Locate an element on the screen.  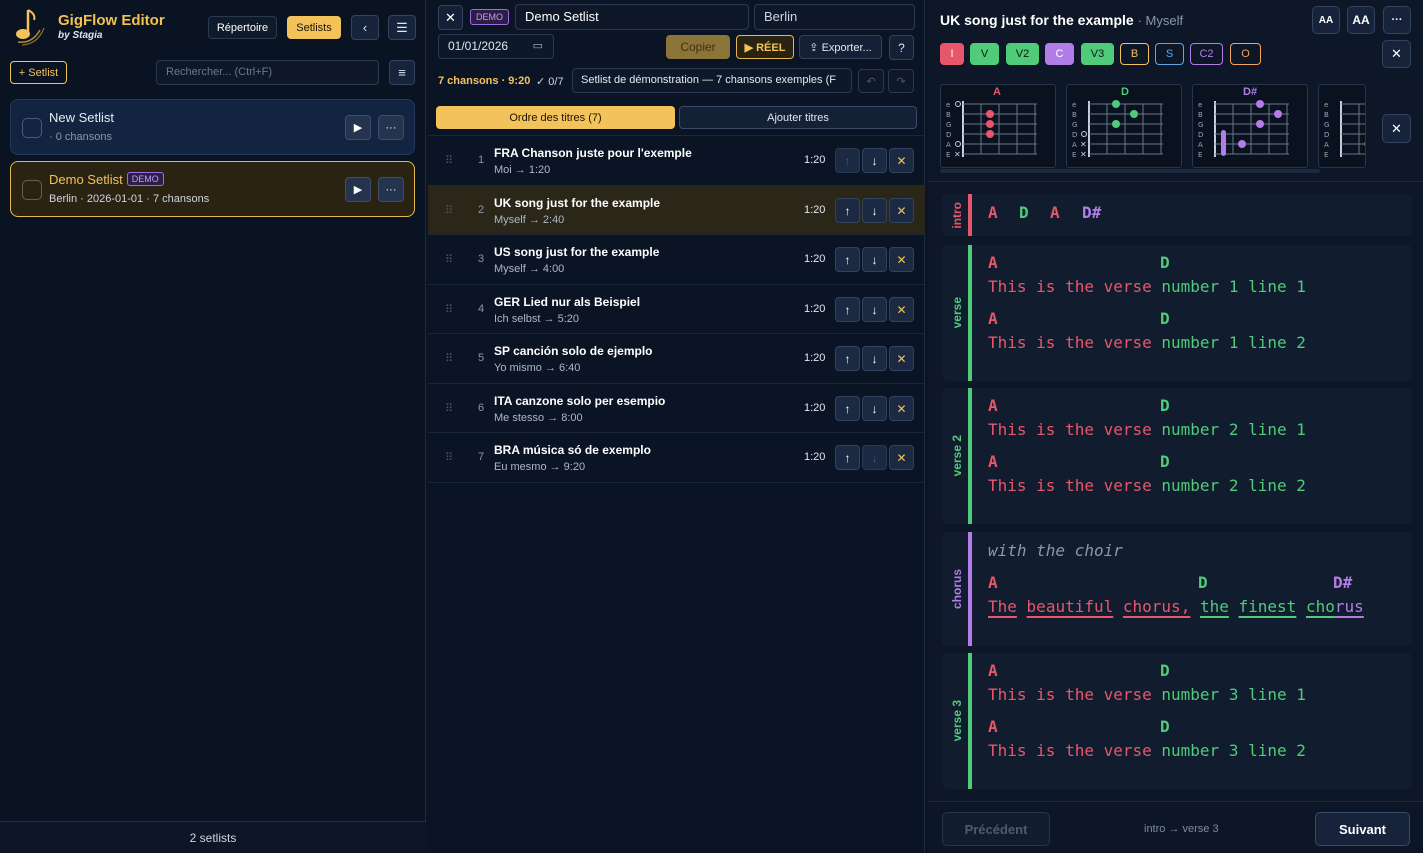
filter-button: ≡ is located at coordinates (402, 72).